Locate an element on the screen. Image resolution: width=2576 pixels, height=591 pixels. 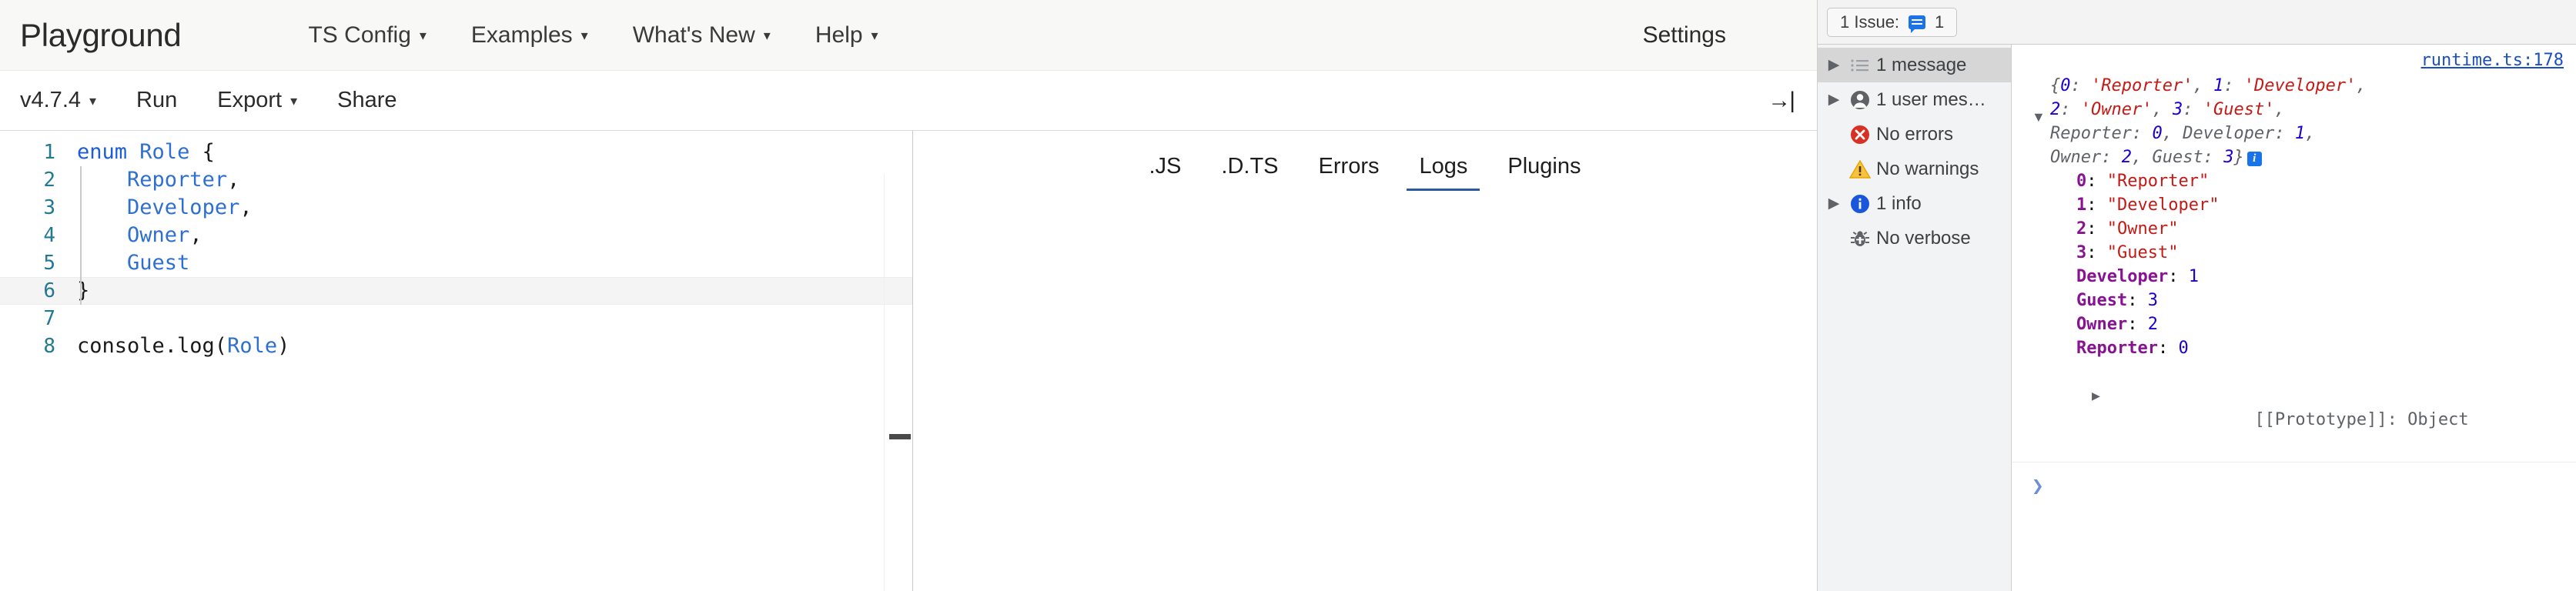
property-key: Guest is located at coordinates (2102, 300).